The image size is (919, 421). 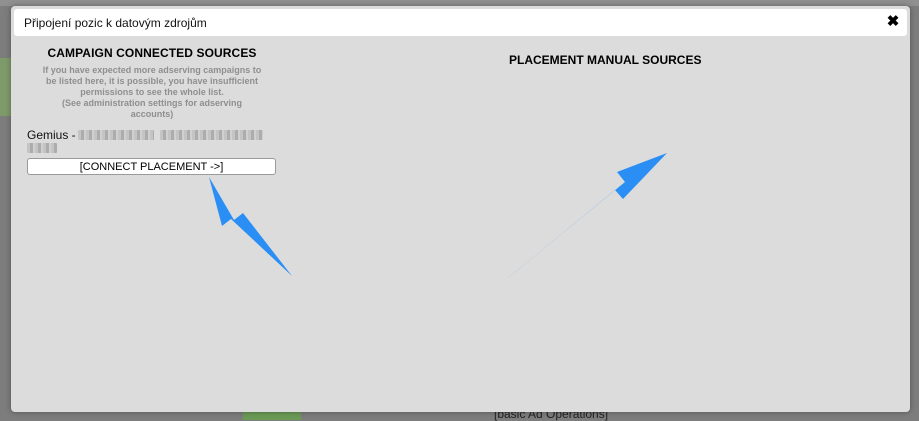 What do you see at coordinates (152, 141) in the screenshot?
I see `source-item-gemius: Gemius -` at bounding box center [152, 141].